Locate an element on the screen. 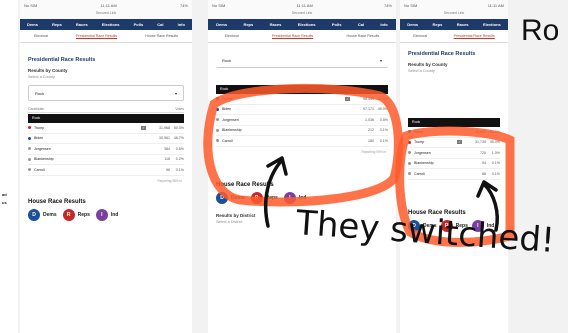 The height and width of the screenshot is (333, 568). candidate-name: Blankenship is located at coordinates (232, 130).